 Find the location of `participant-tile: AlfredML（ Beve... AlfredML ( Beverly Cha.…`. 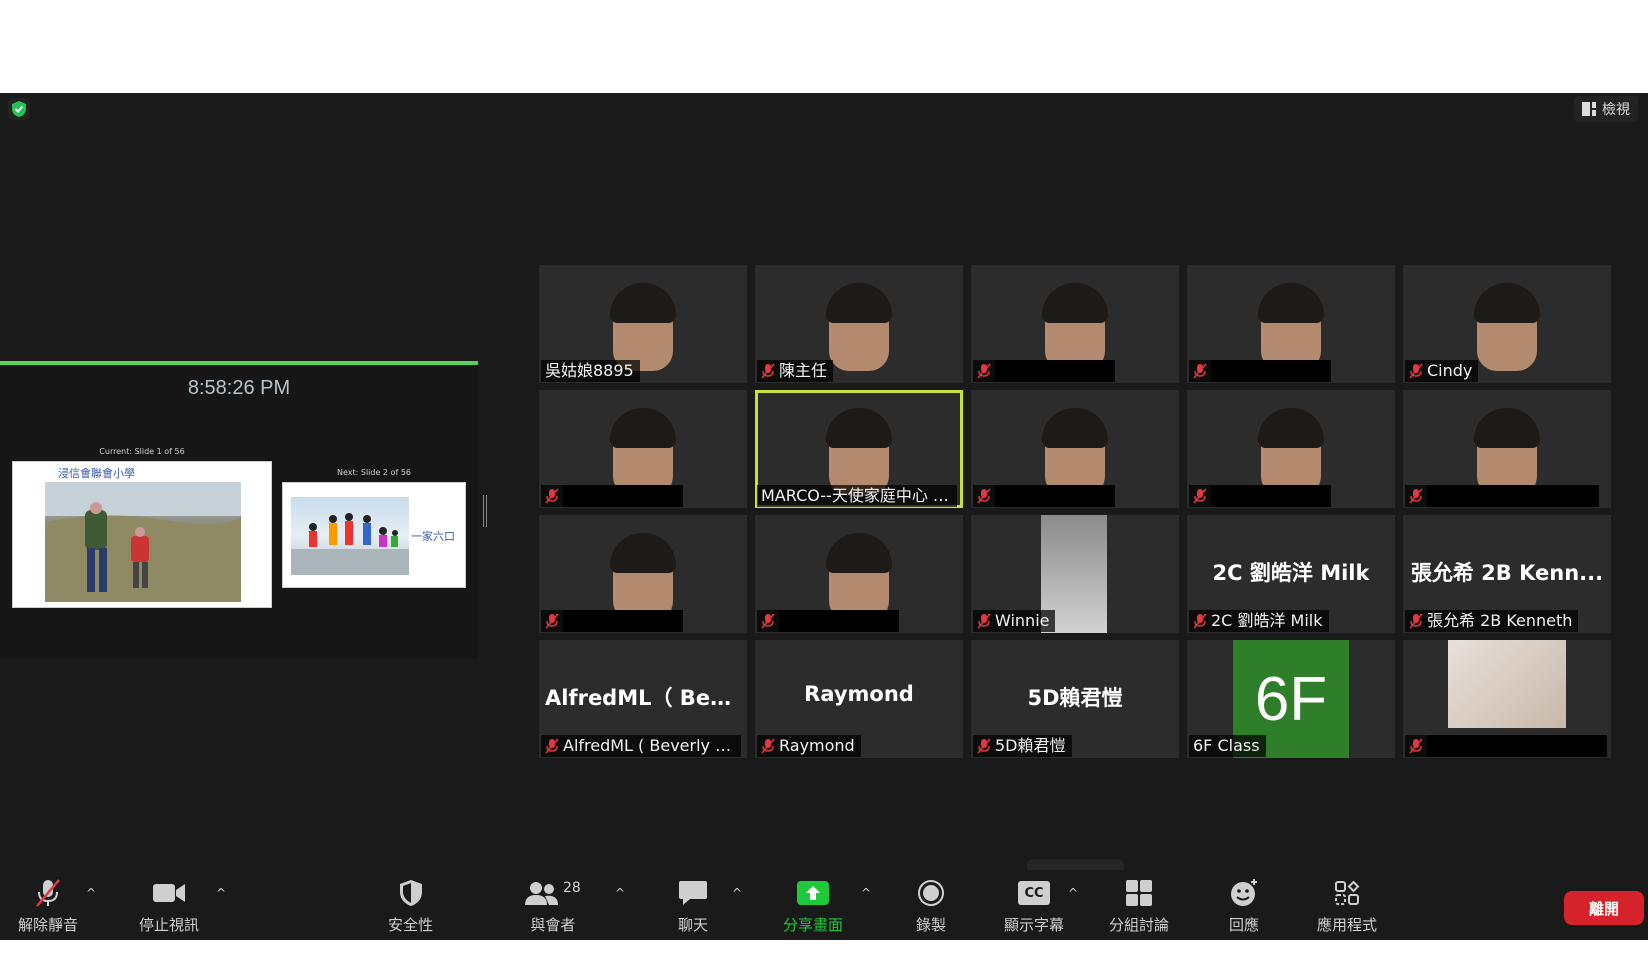

participant-tile: AlfredML（ Beve... AlfredML ( Beverly Cha.… is located at coordinates (643, 699).